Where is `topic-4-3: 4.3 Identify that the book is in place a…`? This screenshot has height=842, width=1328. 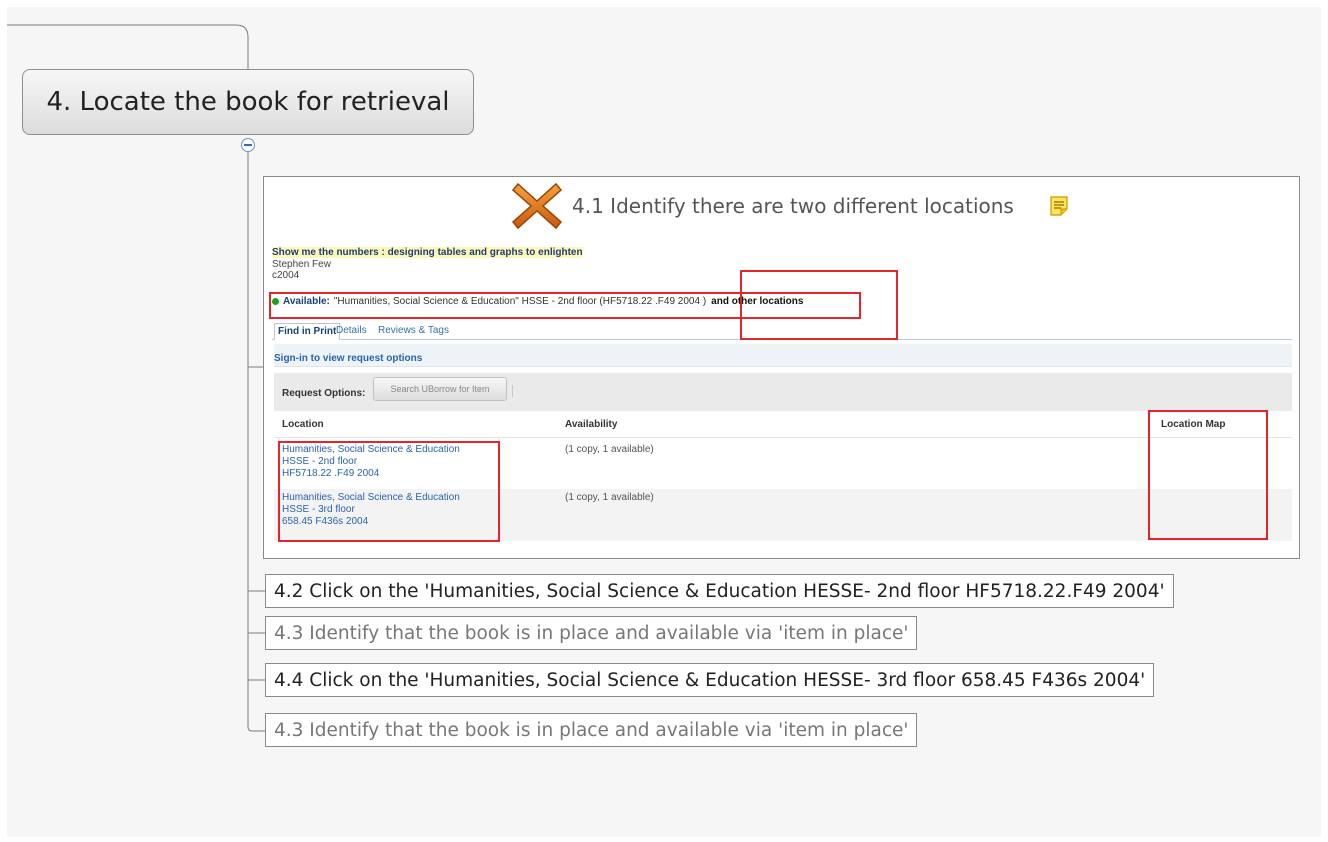
topic-4-3: 4.3 Identify that the book is in place a… is located at coordinates (591, 633).